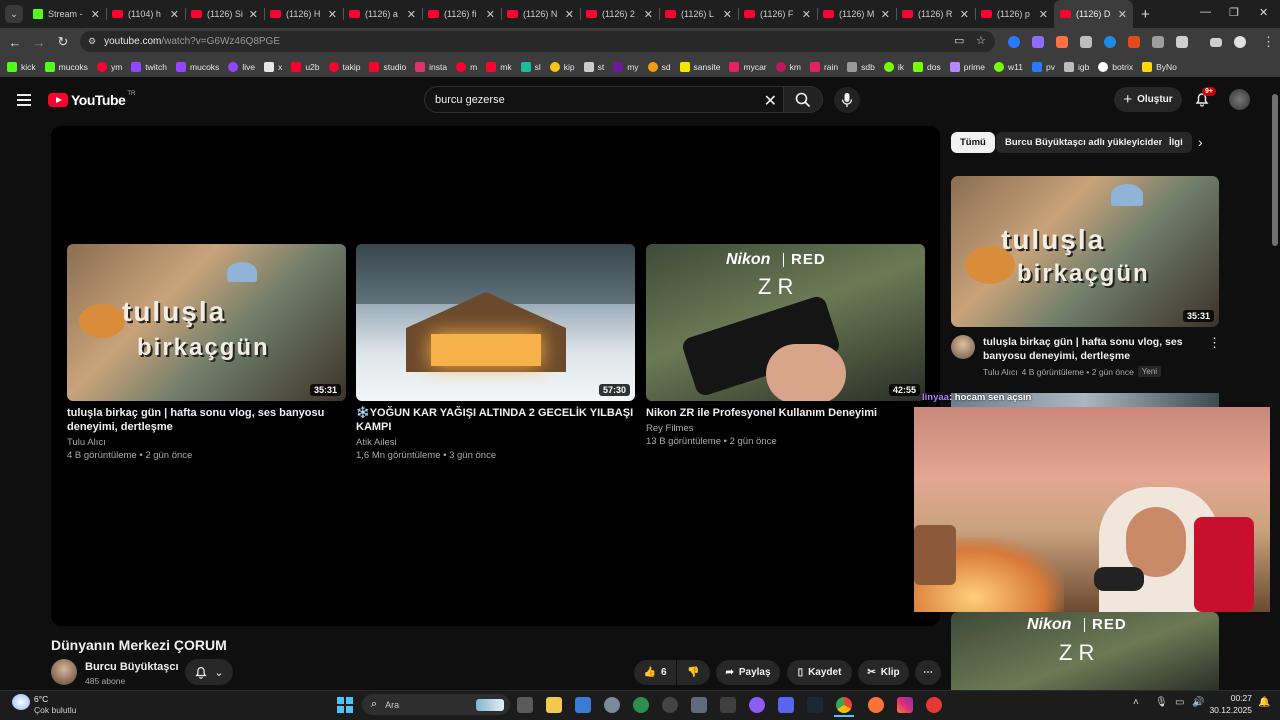  I want to click on browser-tab: (1126) R ✕, so click(935, 14).